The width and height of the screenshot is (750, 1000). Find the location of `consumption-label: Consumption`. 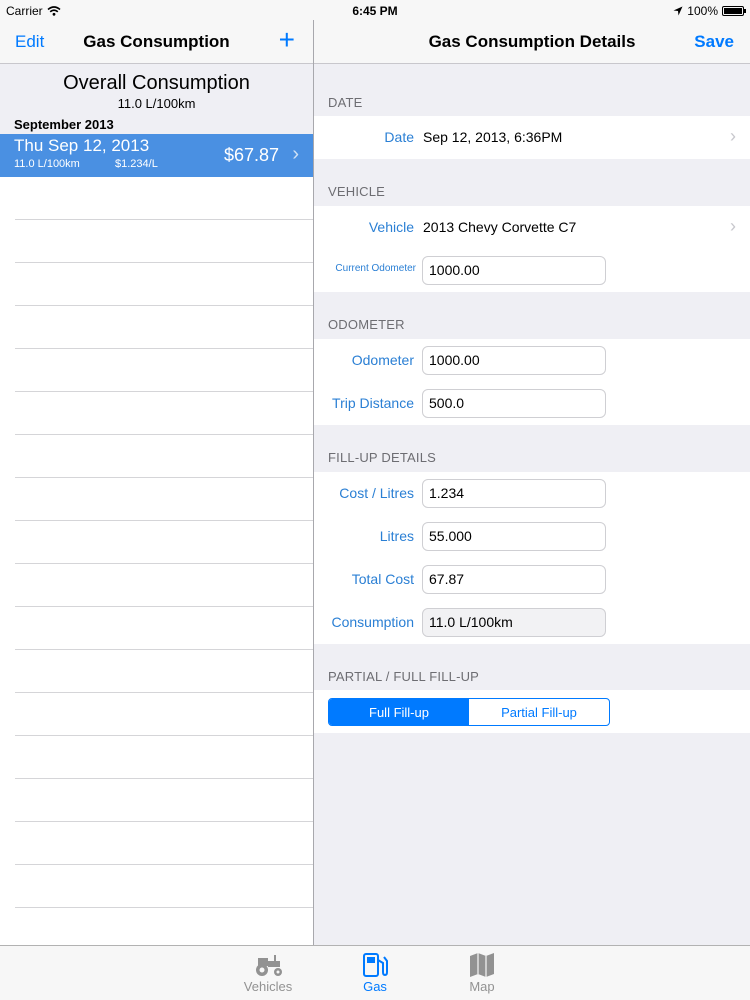

consumption-label: Consumption is located at coordinates (373, 622).